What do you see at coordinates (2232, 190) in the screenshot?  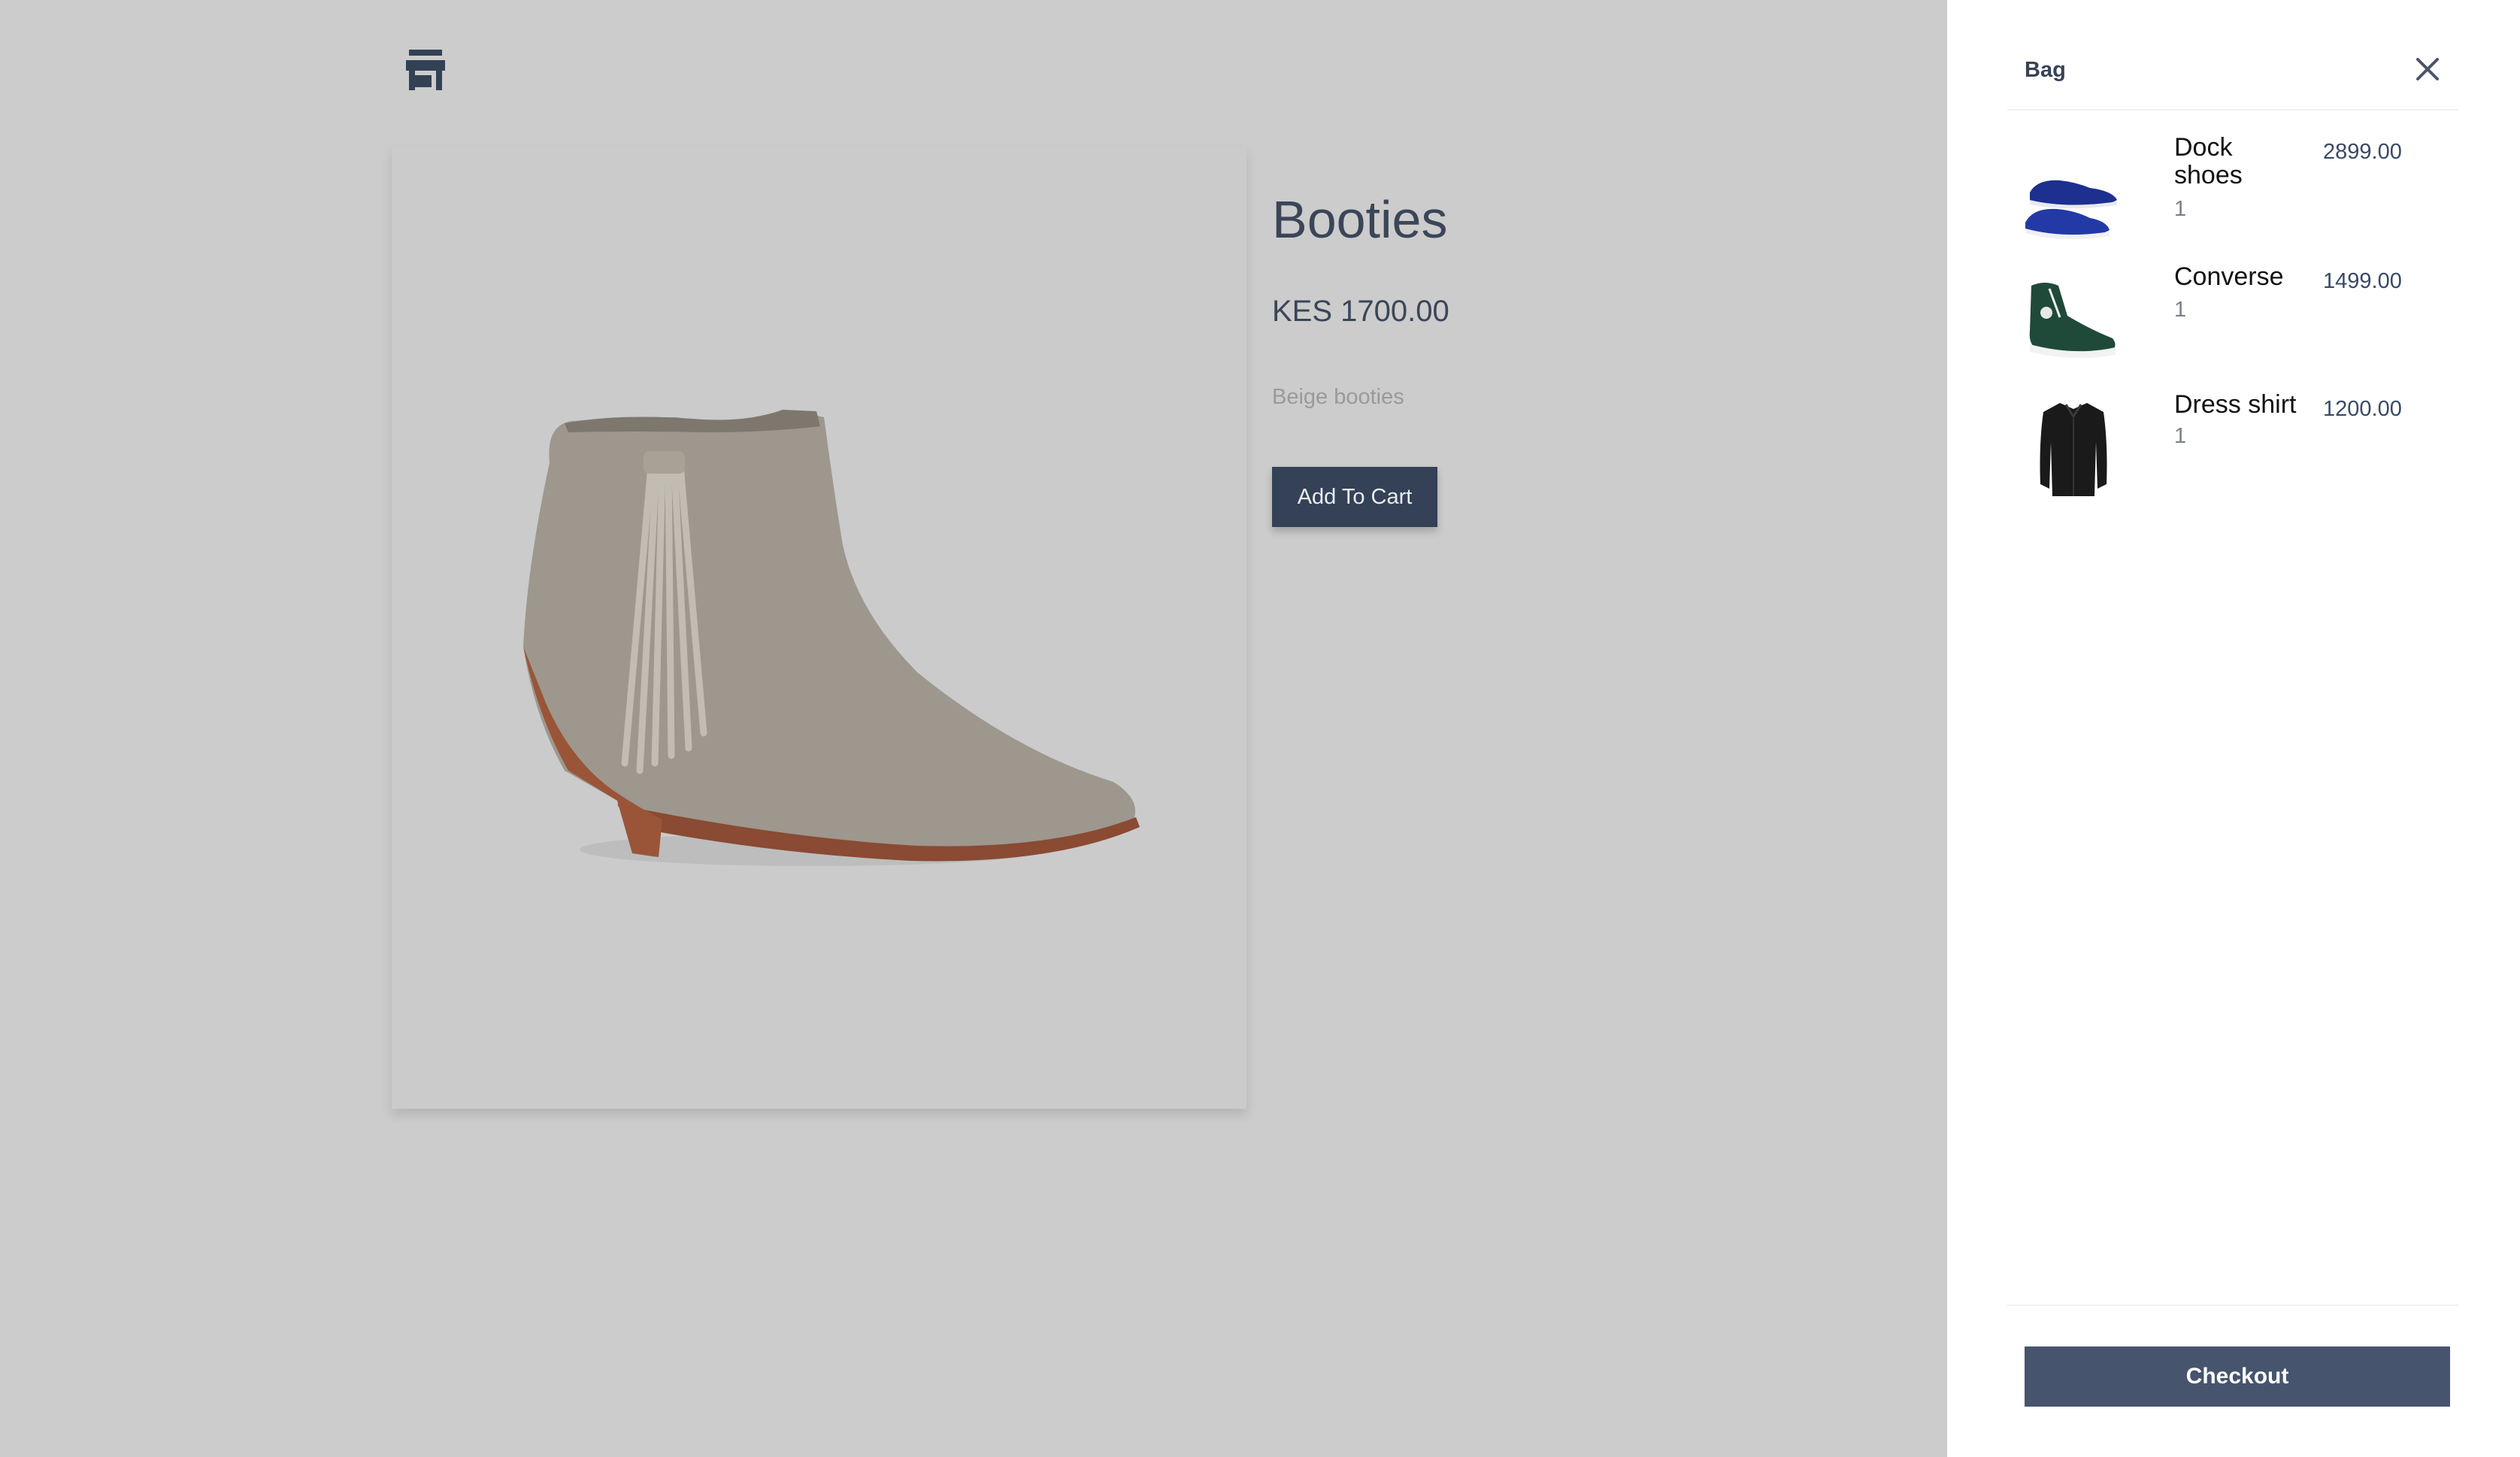 I see `bag-item: Dock shoes 1 2899.00` at bounding box center [2232, 190].